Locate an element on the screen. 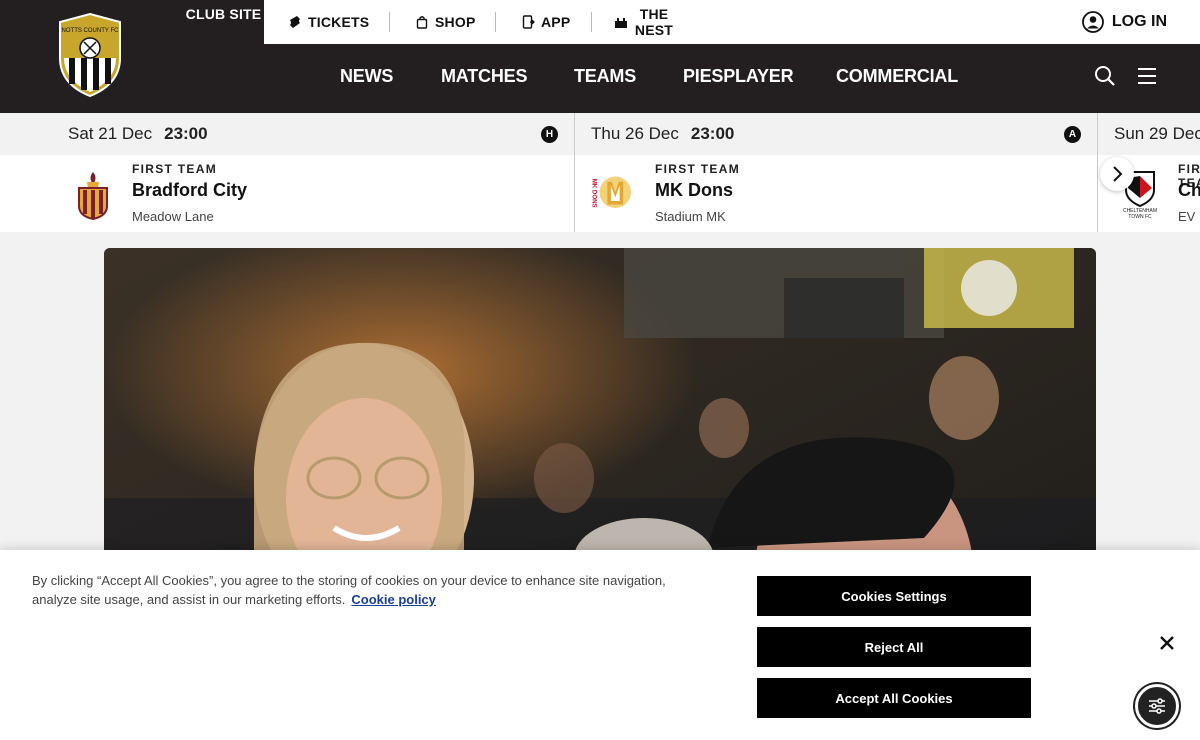 The height and width of the screenshot is (740, 1200). fixture-opponent: Cheltenham Town is located at coordinates (1189, 190).